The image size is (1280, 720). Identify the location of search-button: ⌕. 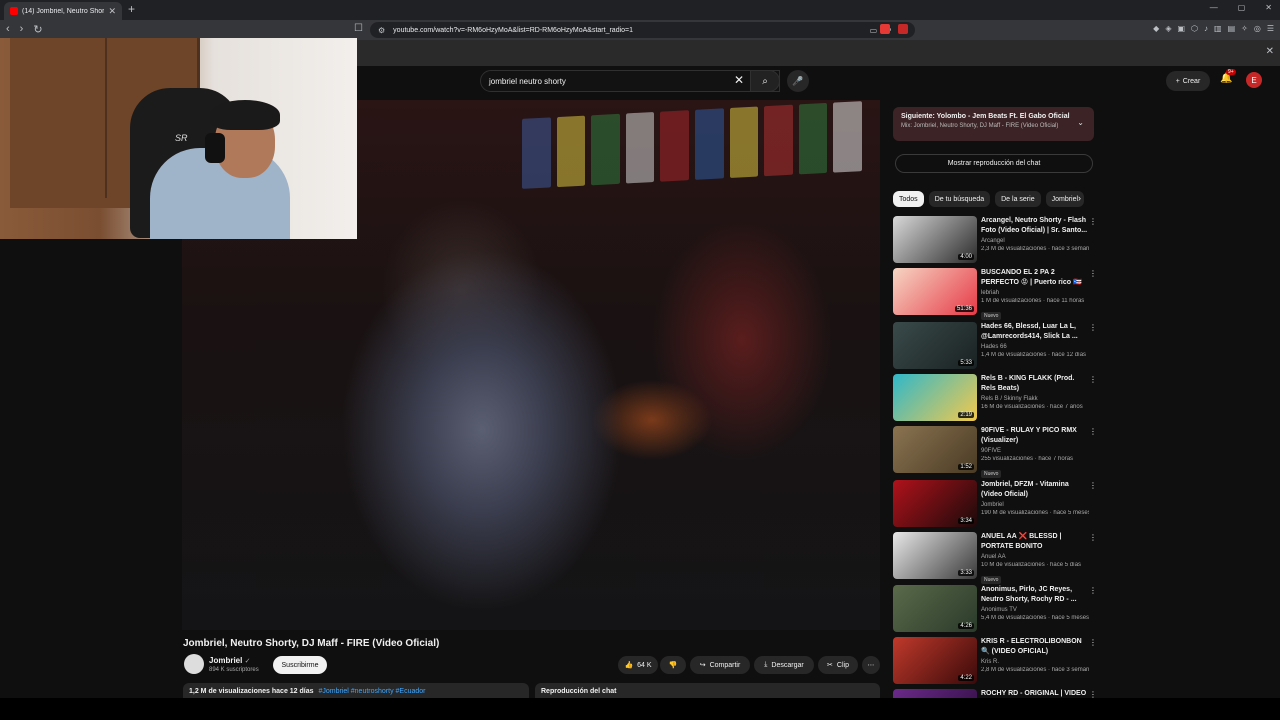
(765, 81).